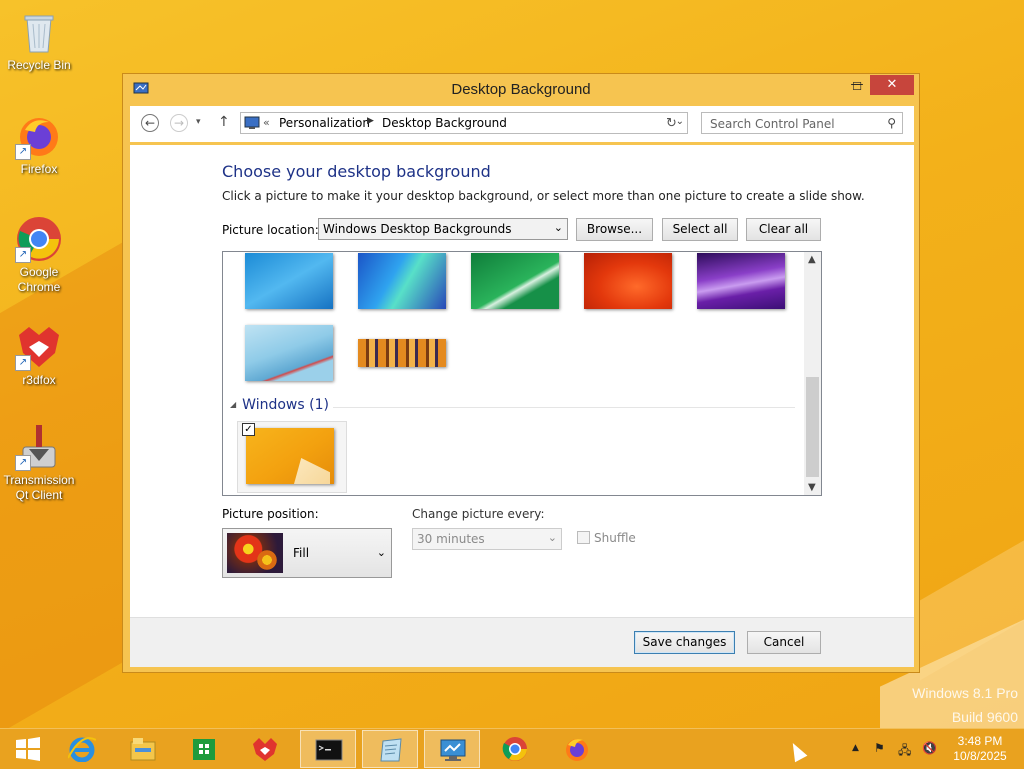 The image size is (1024, 769). I want to click on desktop-icon-transmission: ↗ Transmission Qt Client, so click(39, 463).